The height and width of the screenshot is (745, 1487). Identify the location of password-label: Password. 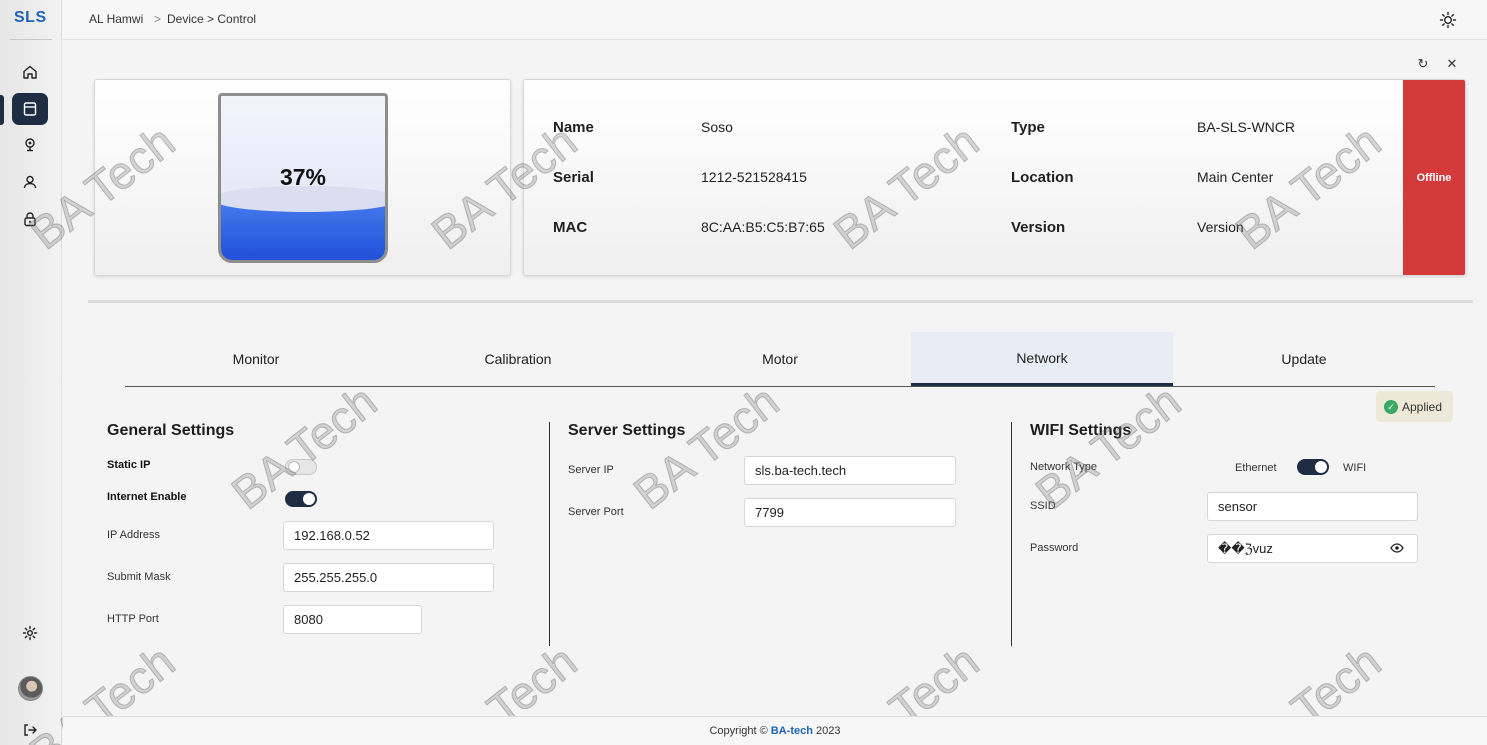
(1054, 548).